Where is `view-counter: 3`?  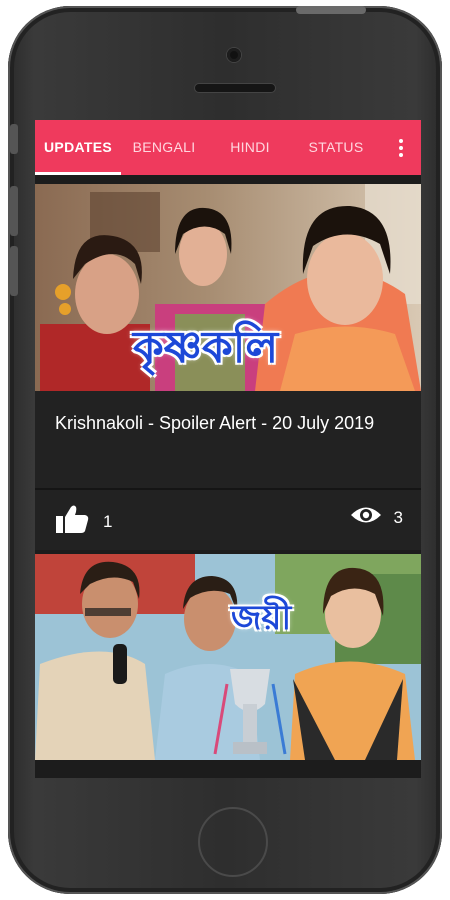
view-counter: 3 is located at coordinates (376, 517).